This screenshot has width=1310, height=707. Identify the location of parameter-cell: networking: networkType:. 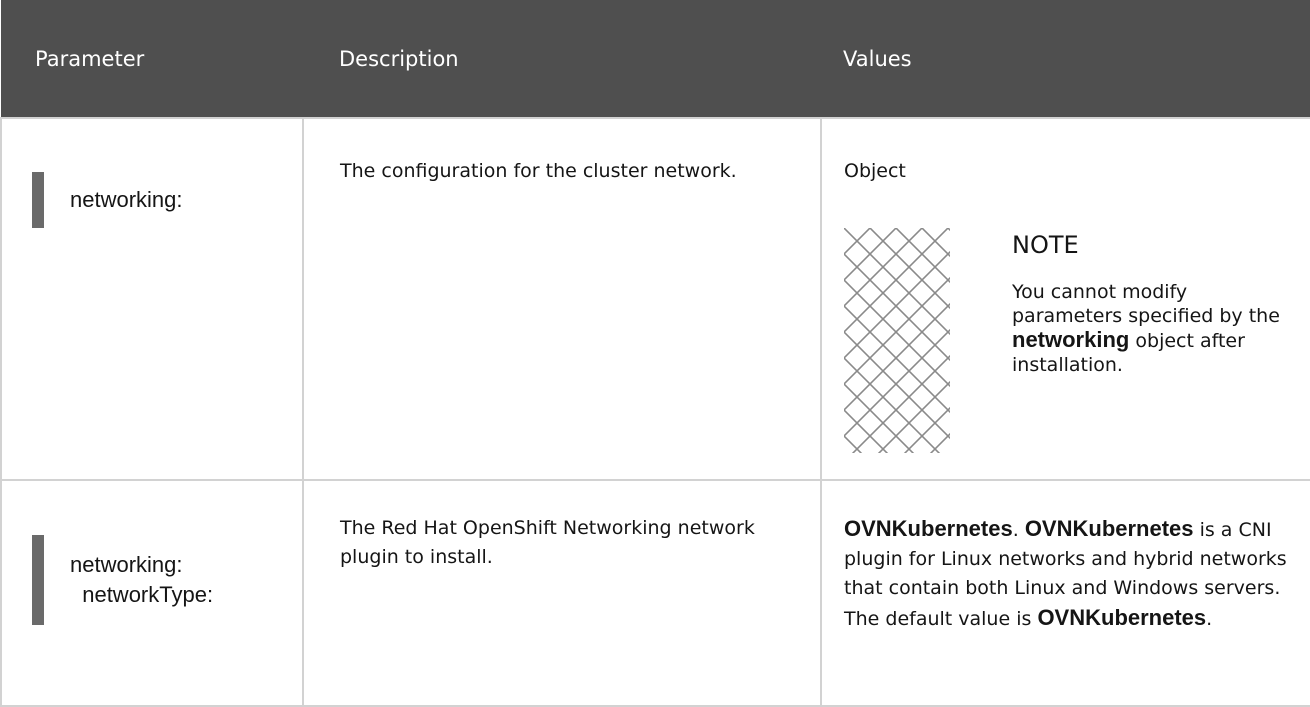
(152, 593).